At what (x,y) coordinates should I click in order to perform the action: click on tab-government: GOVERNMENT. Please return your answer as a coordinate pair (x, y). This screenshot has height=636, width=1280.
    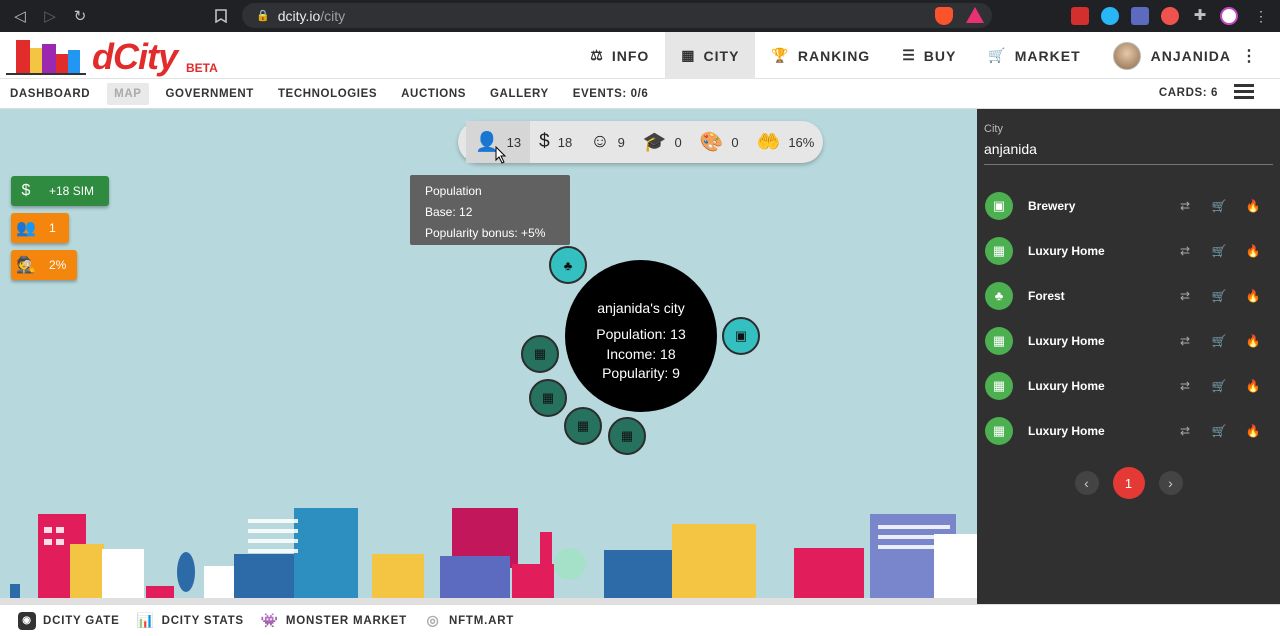
    Looking at the image, I should click on (210, 94).